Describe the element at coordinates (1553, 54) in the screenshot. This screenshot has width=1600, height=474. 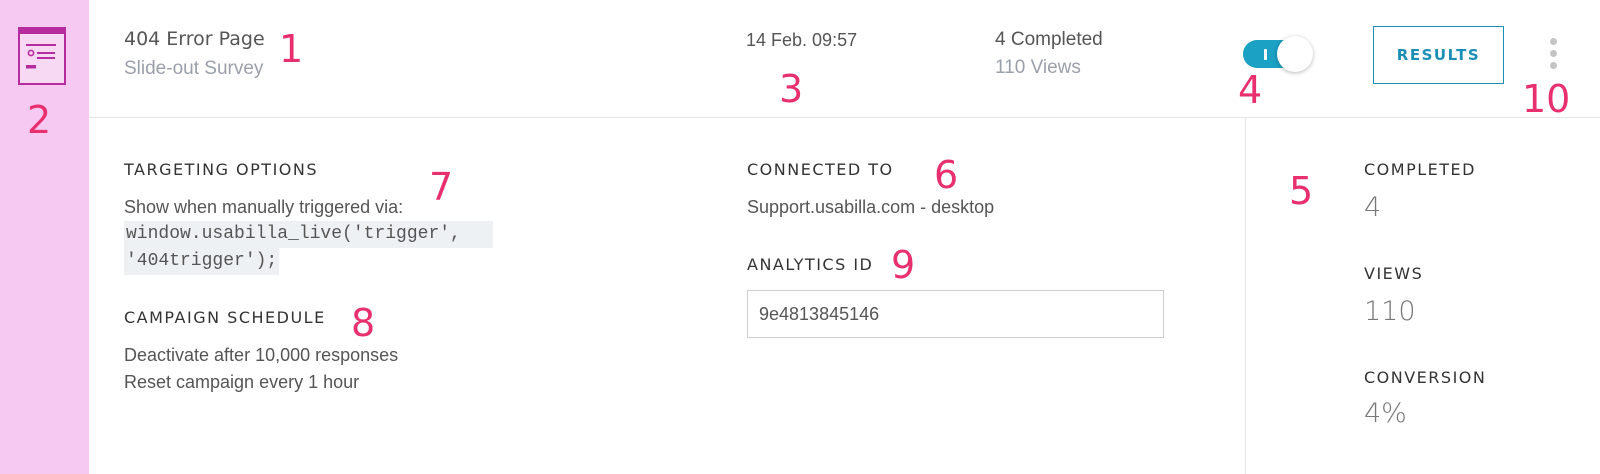
I see `more-vertical-icon` at that location.